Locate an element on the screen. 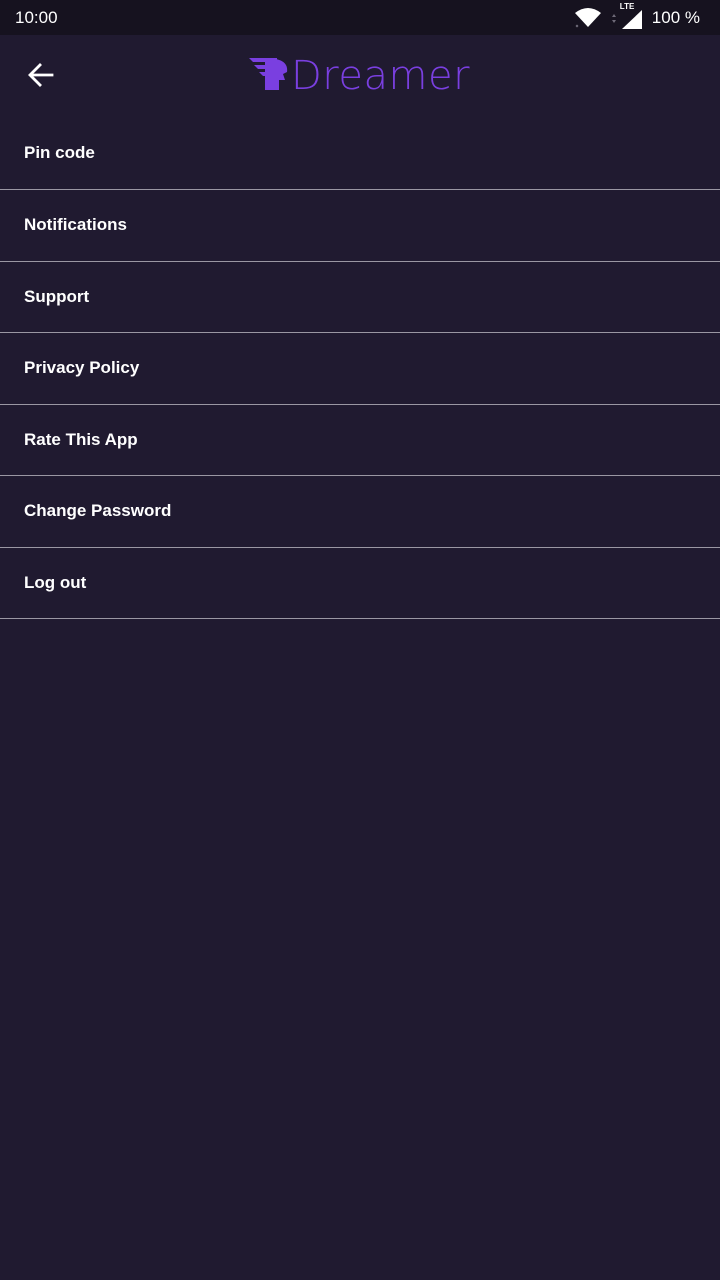 The image size is (720, 1280). menu-item-log-out: Log out is located at coordinates (360, 583).